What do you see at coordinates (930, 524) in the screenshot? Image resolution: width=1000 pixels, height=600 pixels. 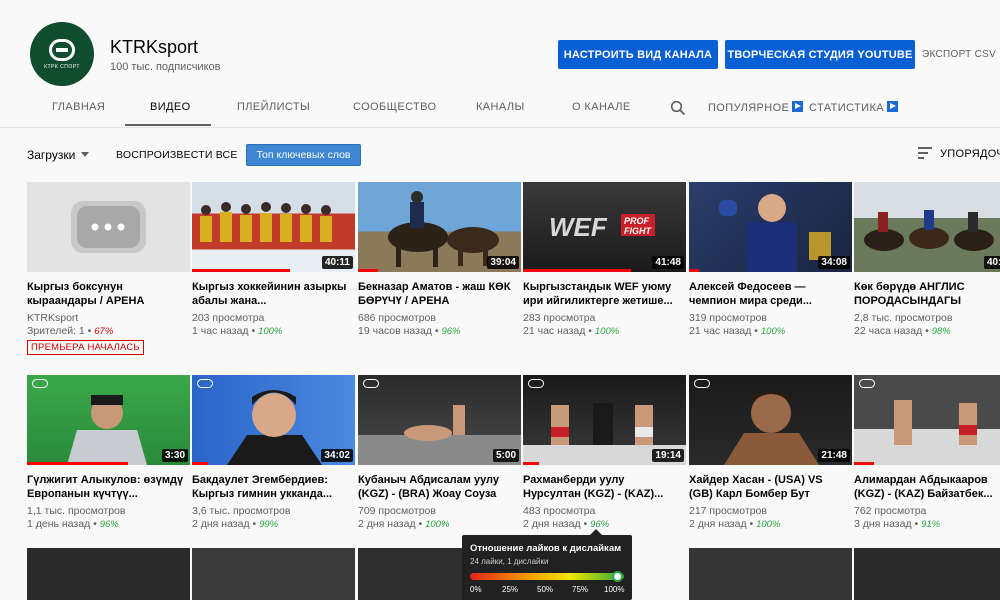 I see `like-ratio: 91%` at bounding box center [930, 524].